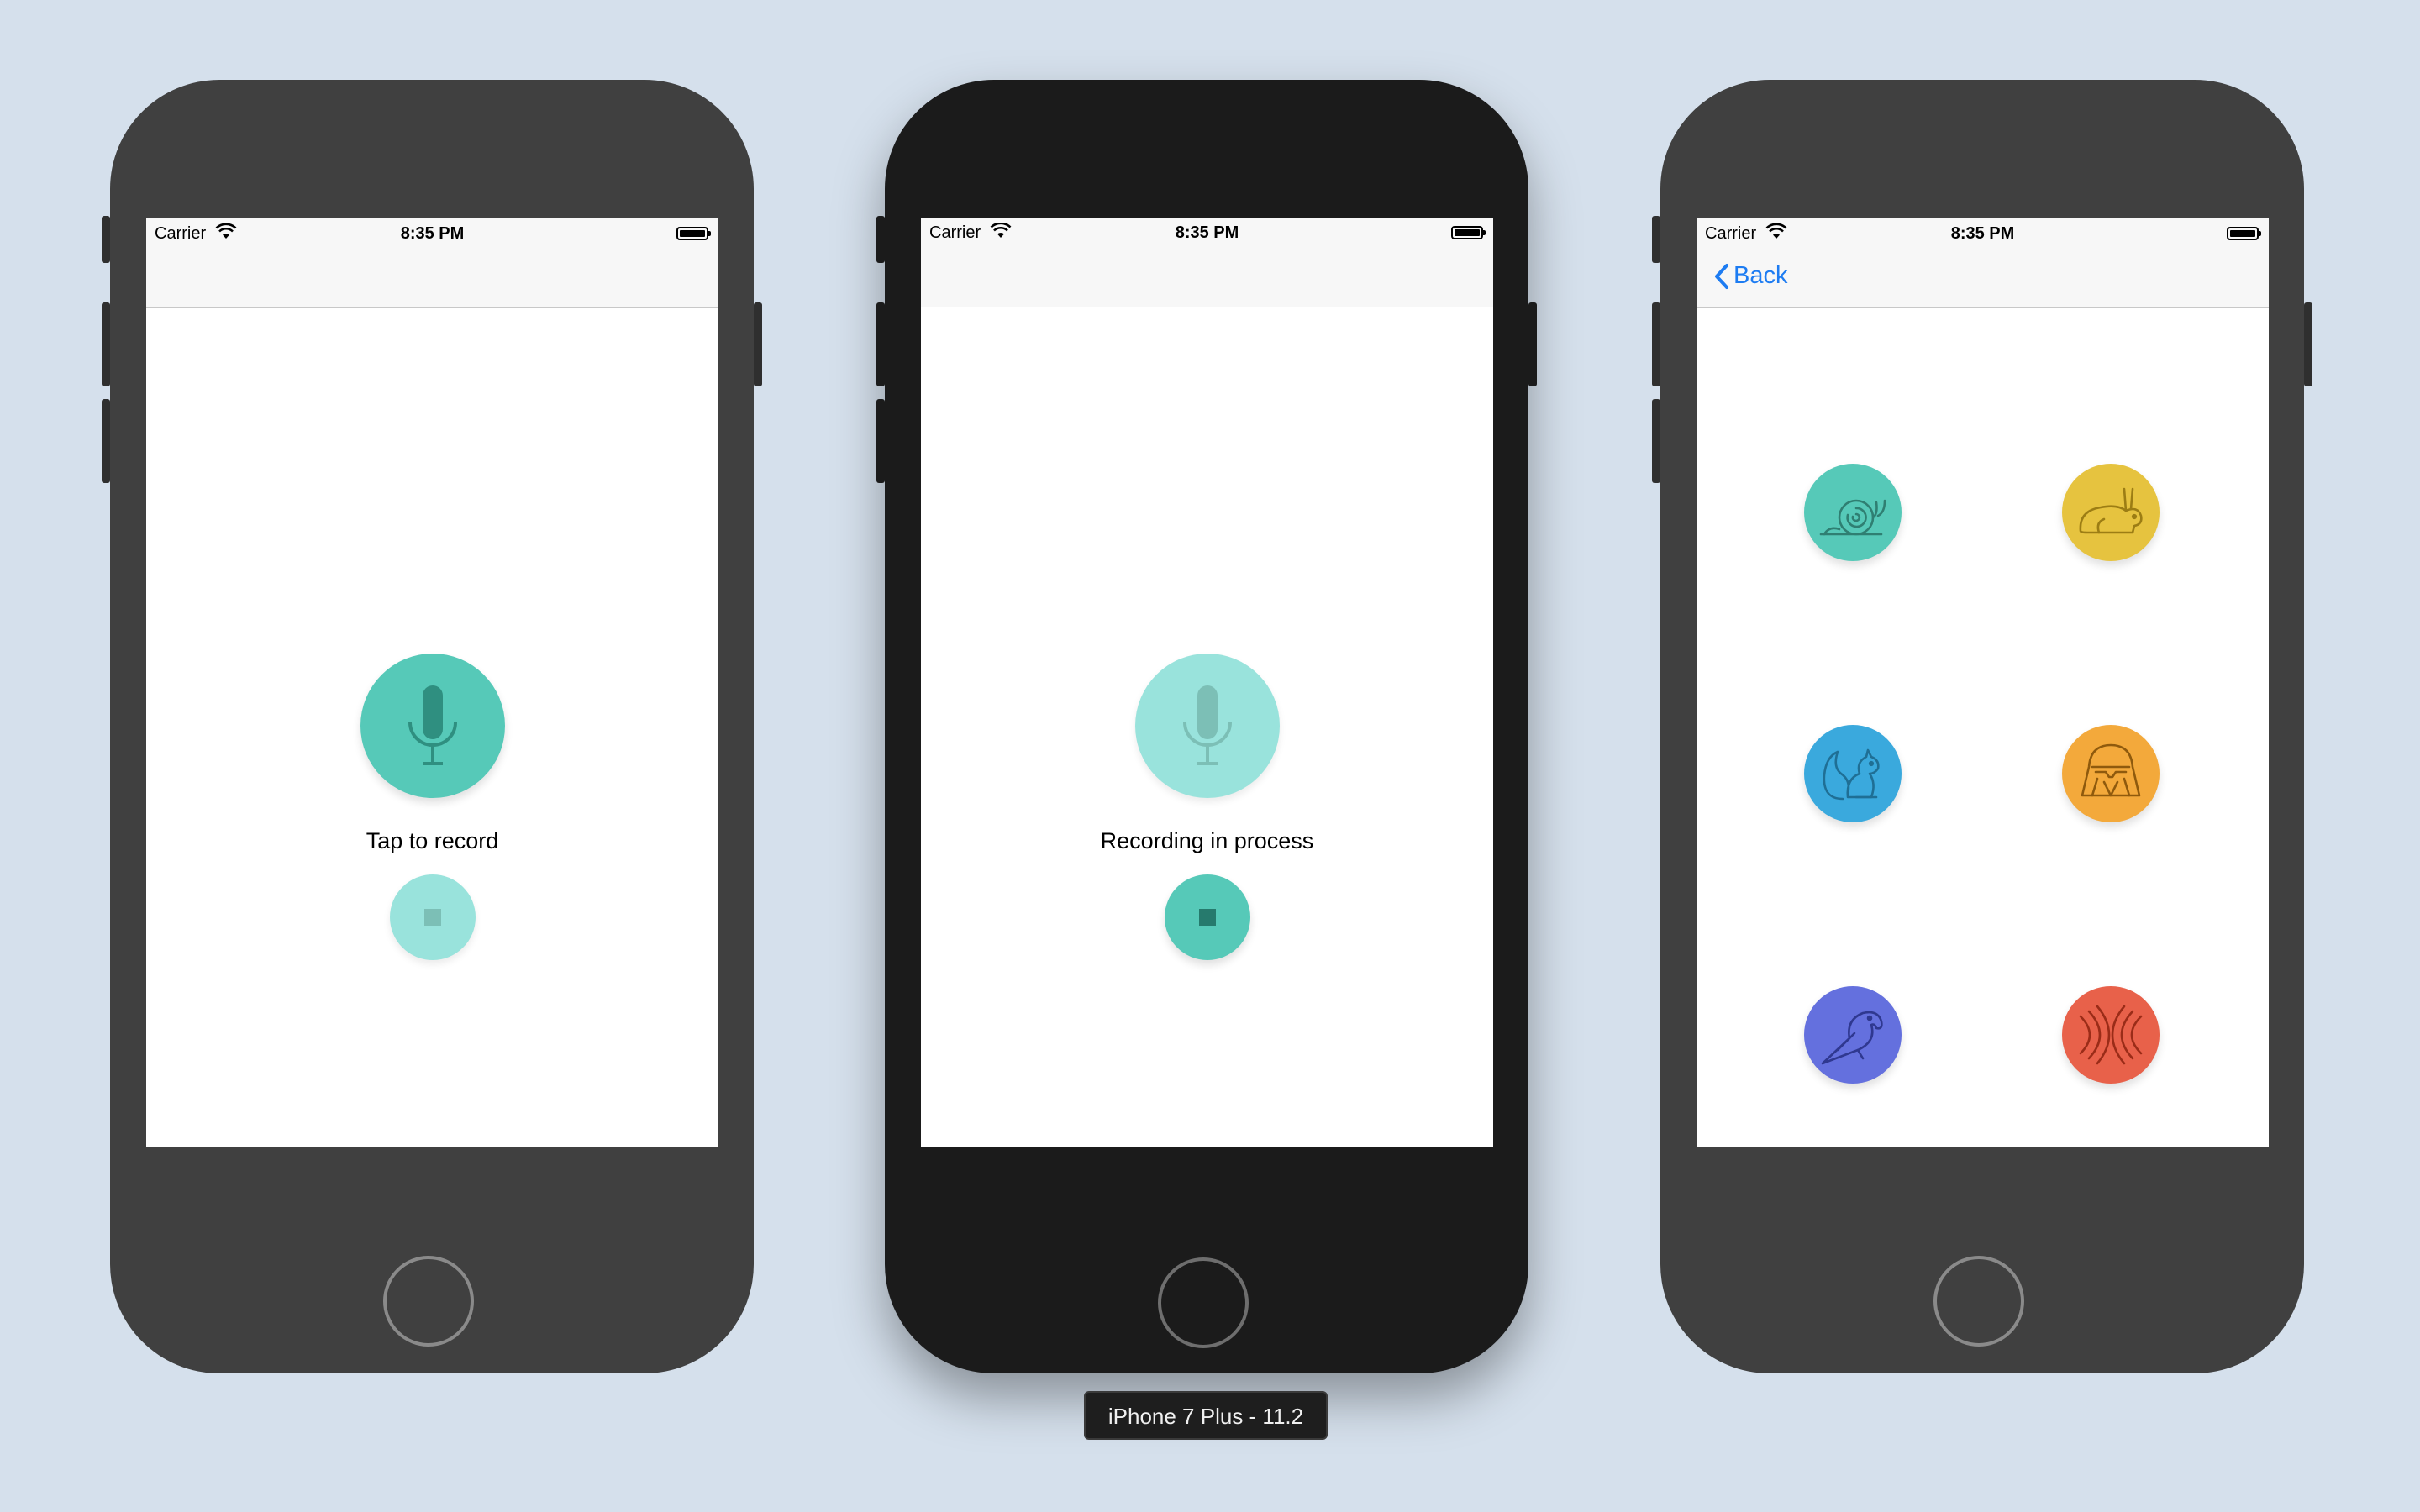 The width and height of the screenshot is (2420, 1512). I want to click on record-button-disabled, so click(1207, 726).